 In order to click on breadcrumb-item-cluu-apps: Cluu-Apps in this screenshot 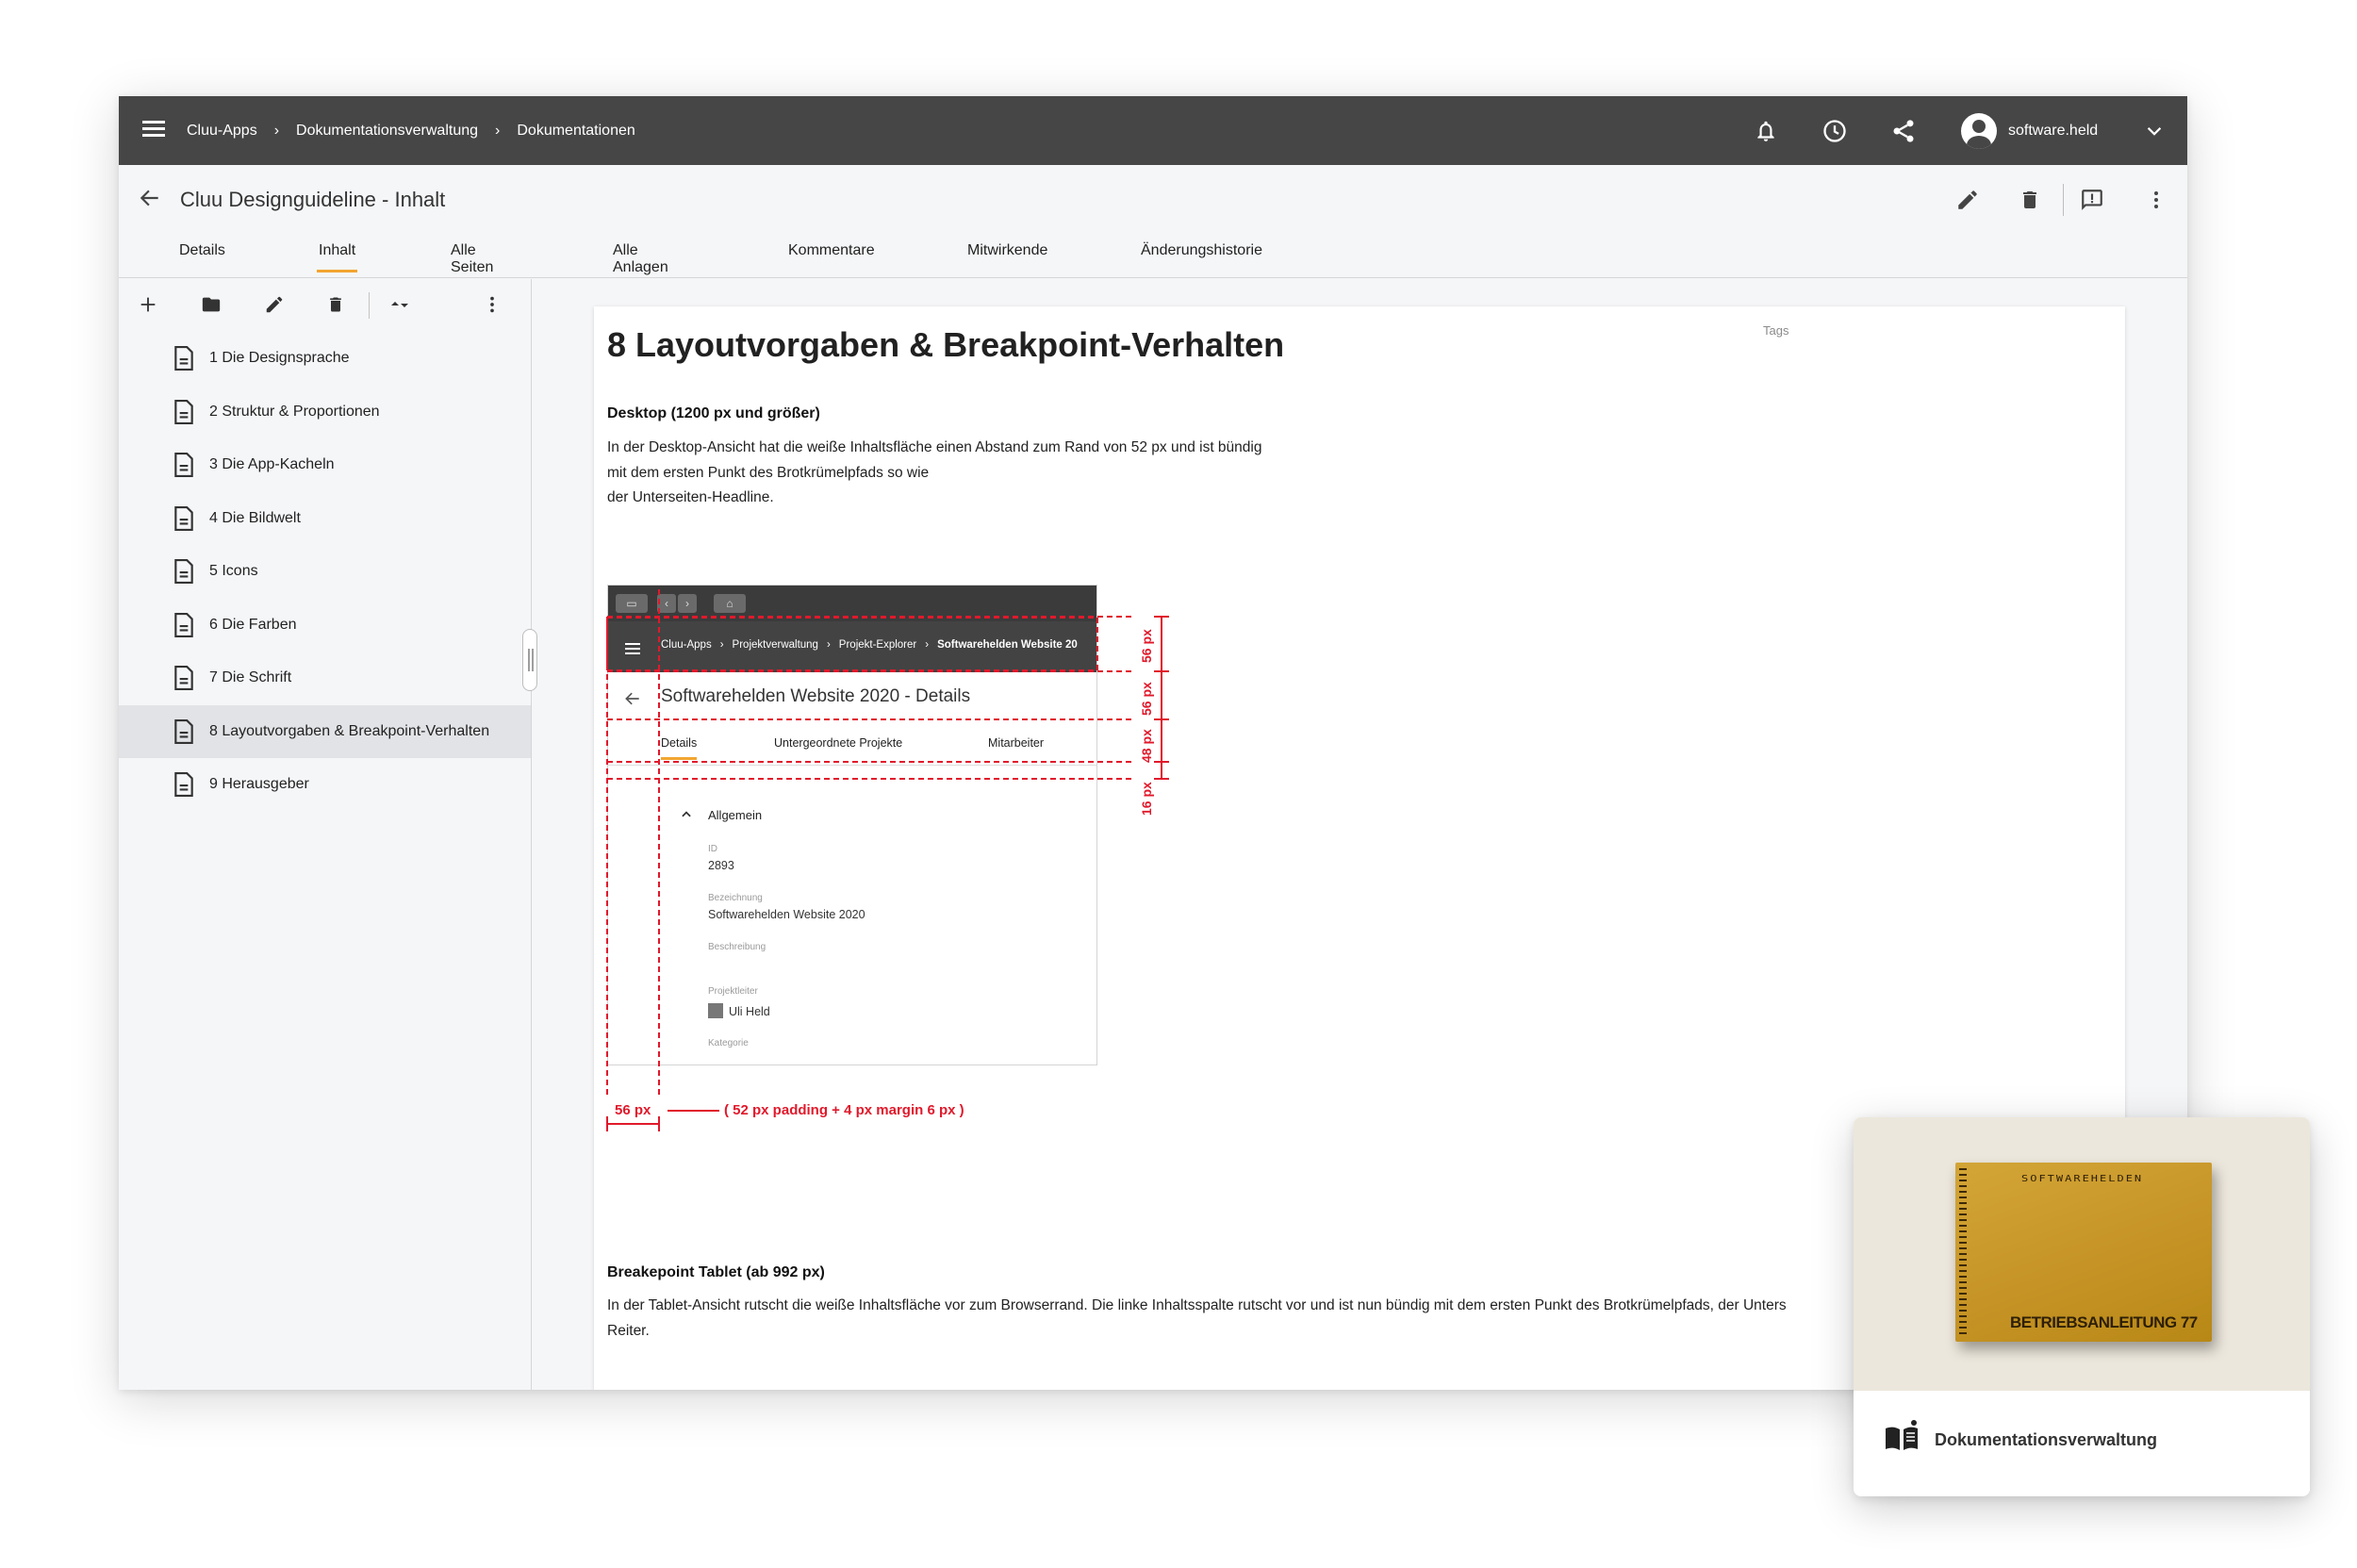, I will do `click(222, 132)`.